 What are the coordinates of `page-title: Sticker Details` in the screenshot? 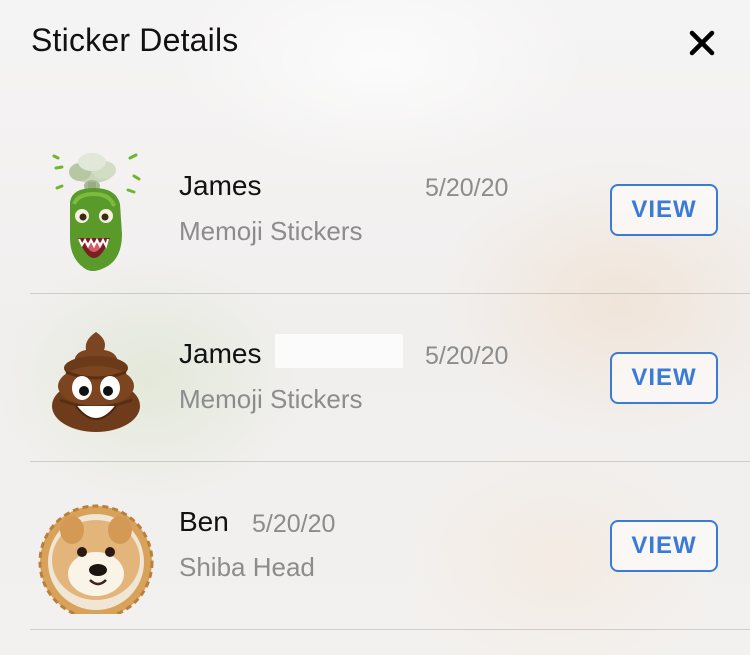 It's located at (135, 40).